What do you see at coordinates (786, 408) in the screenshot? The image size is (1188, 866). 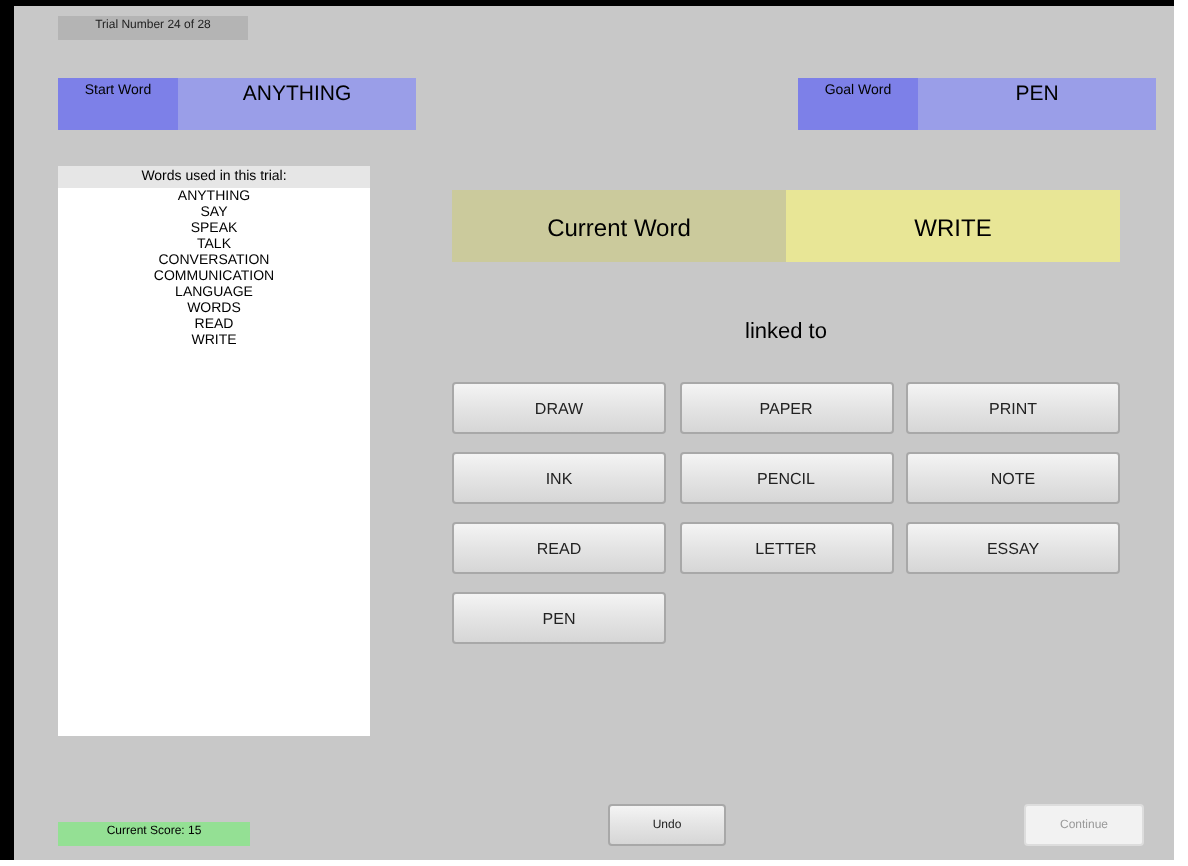 I see `word-choice-button: PAPER` at bounding box center [786, 408].